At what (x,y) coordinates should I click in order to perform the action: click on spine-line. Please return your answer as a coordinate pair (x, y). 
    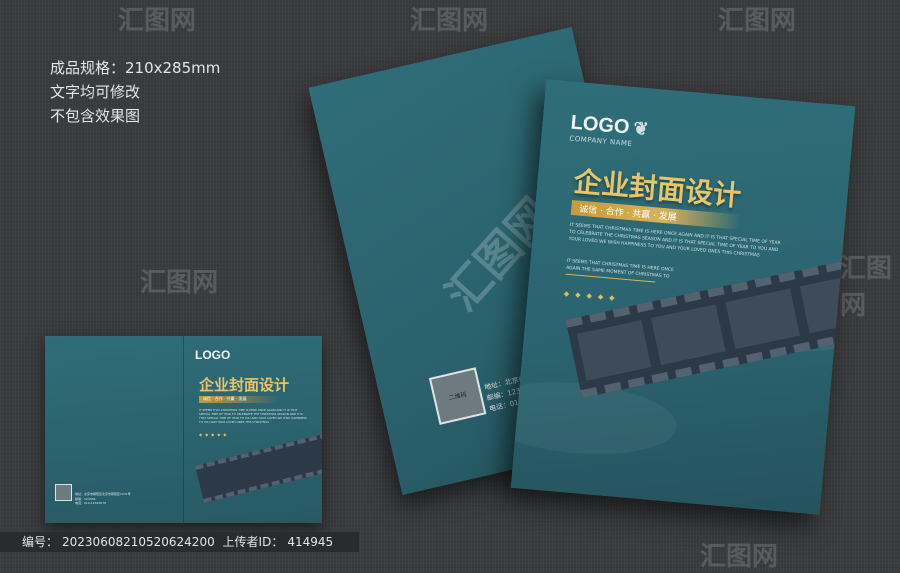
    Looking at the image, I should click on (183, 429).